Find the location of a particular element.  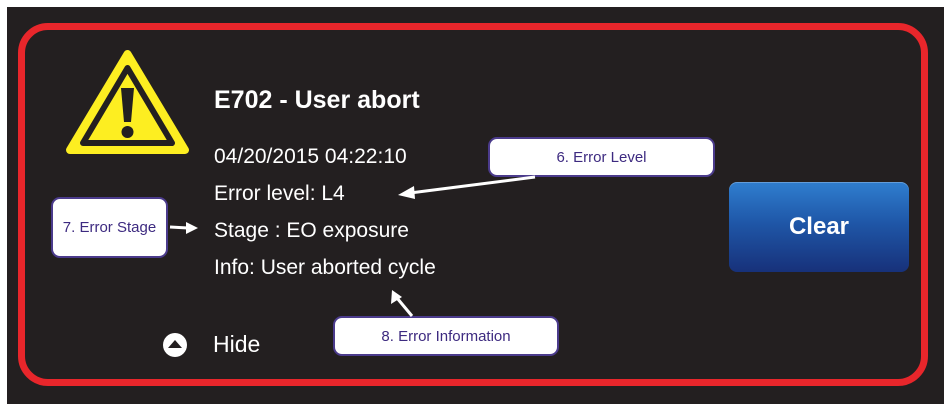

hide-toggle: Hide is located at coordinates (211, 344).